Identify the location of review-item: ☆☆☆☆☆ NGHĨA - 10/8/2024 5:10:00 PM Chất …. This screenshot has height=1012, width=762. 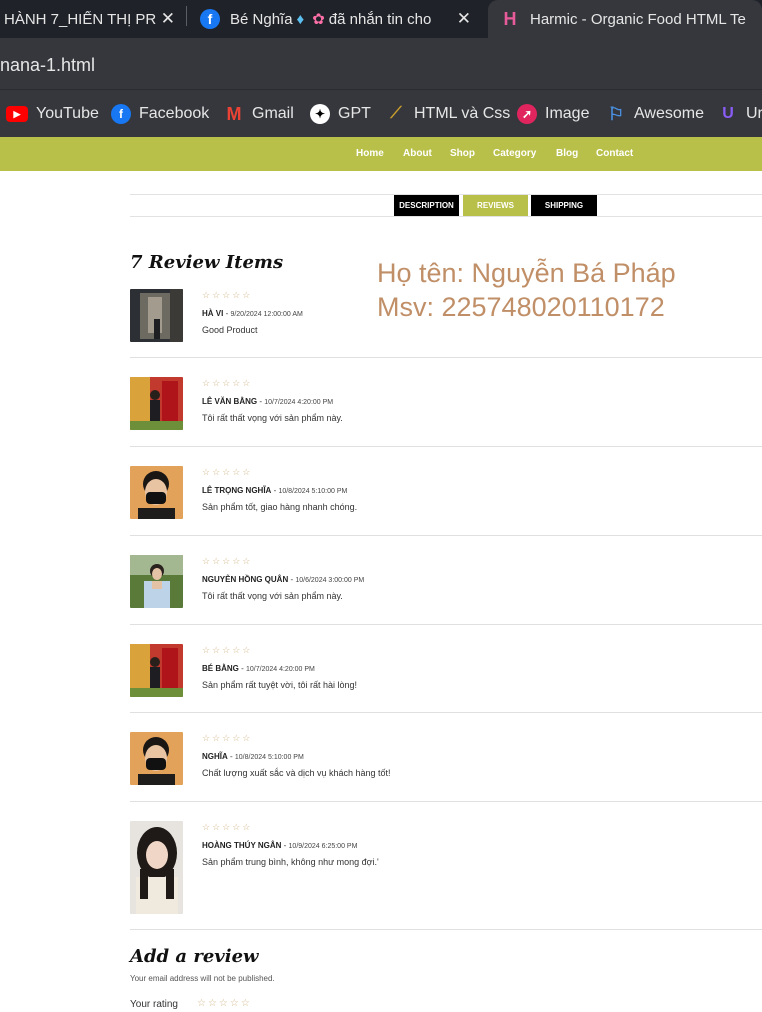
(446, 767).